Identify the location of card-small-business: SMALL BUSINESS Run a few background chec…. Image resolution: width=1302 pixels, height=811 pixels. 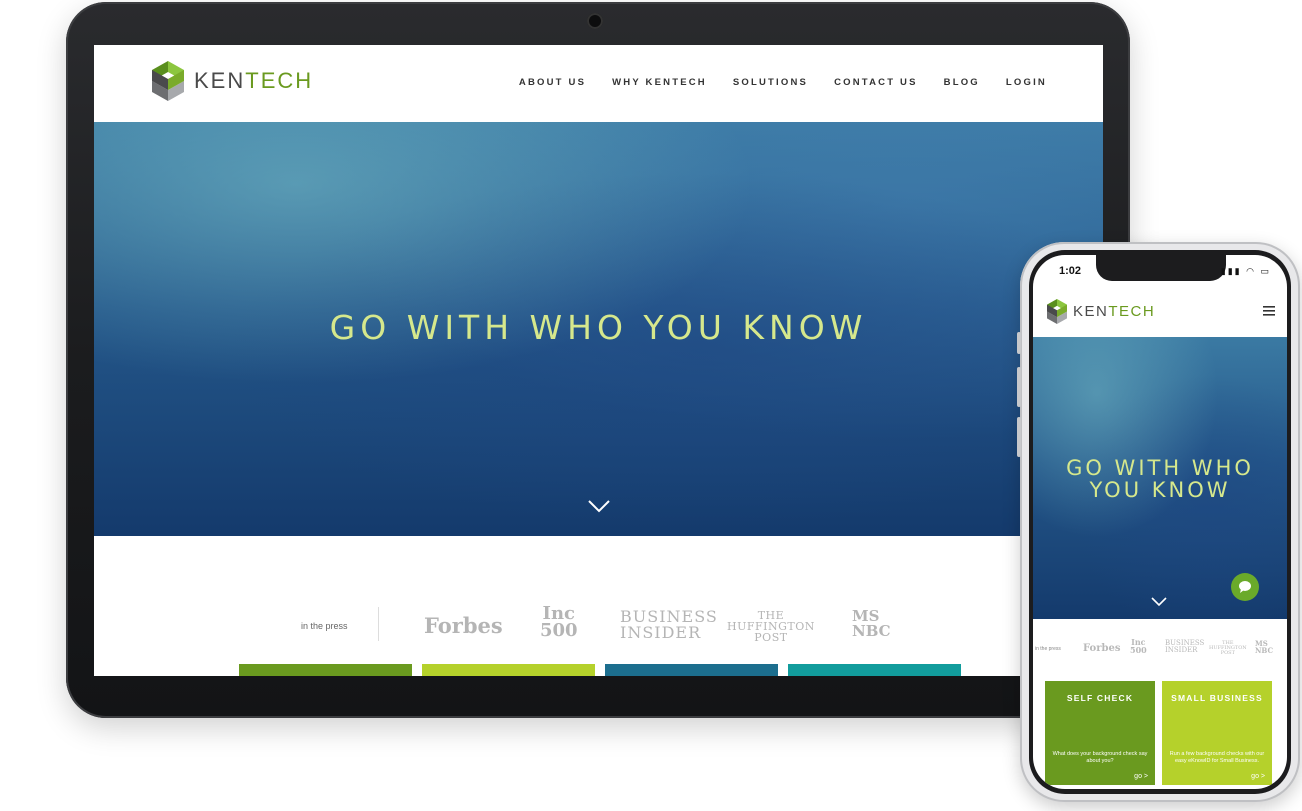
(1217, 733).